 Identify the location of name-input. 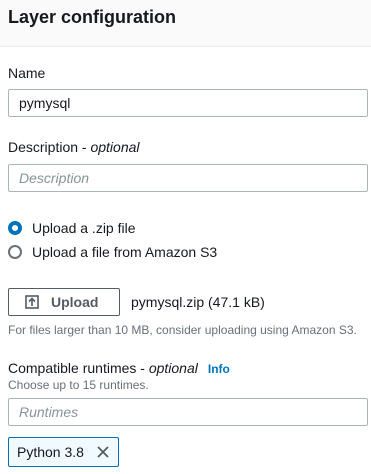
(188, 103).